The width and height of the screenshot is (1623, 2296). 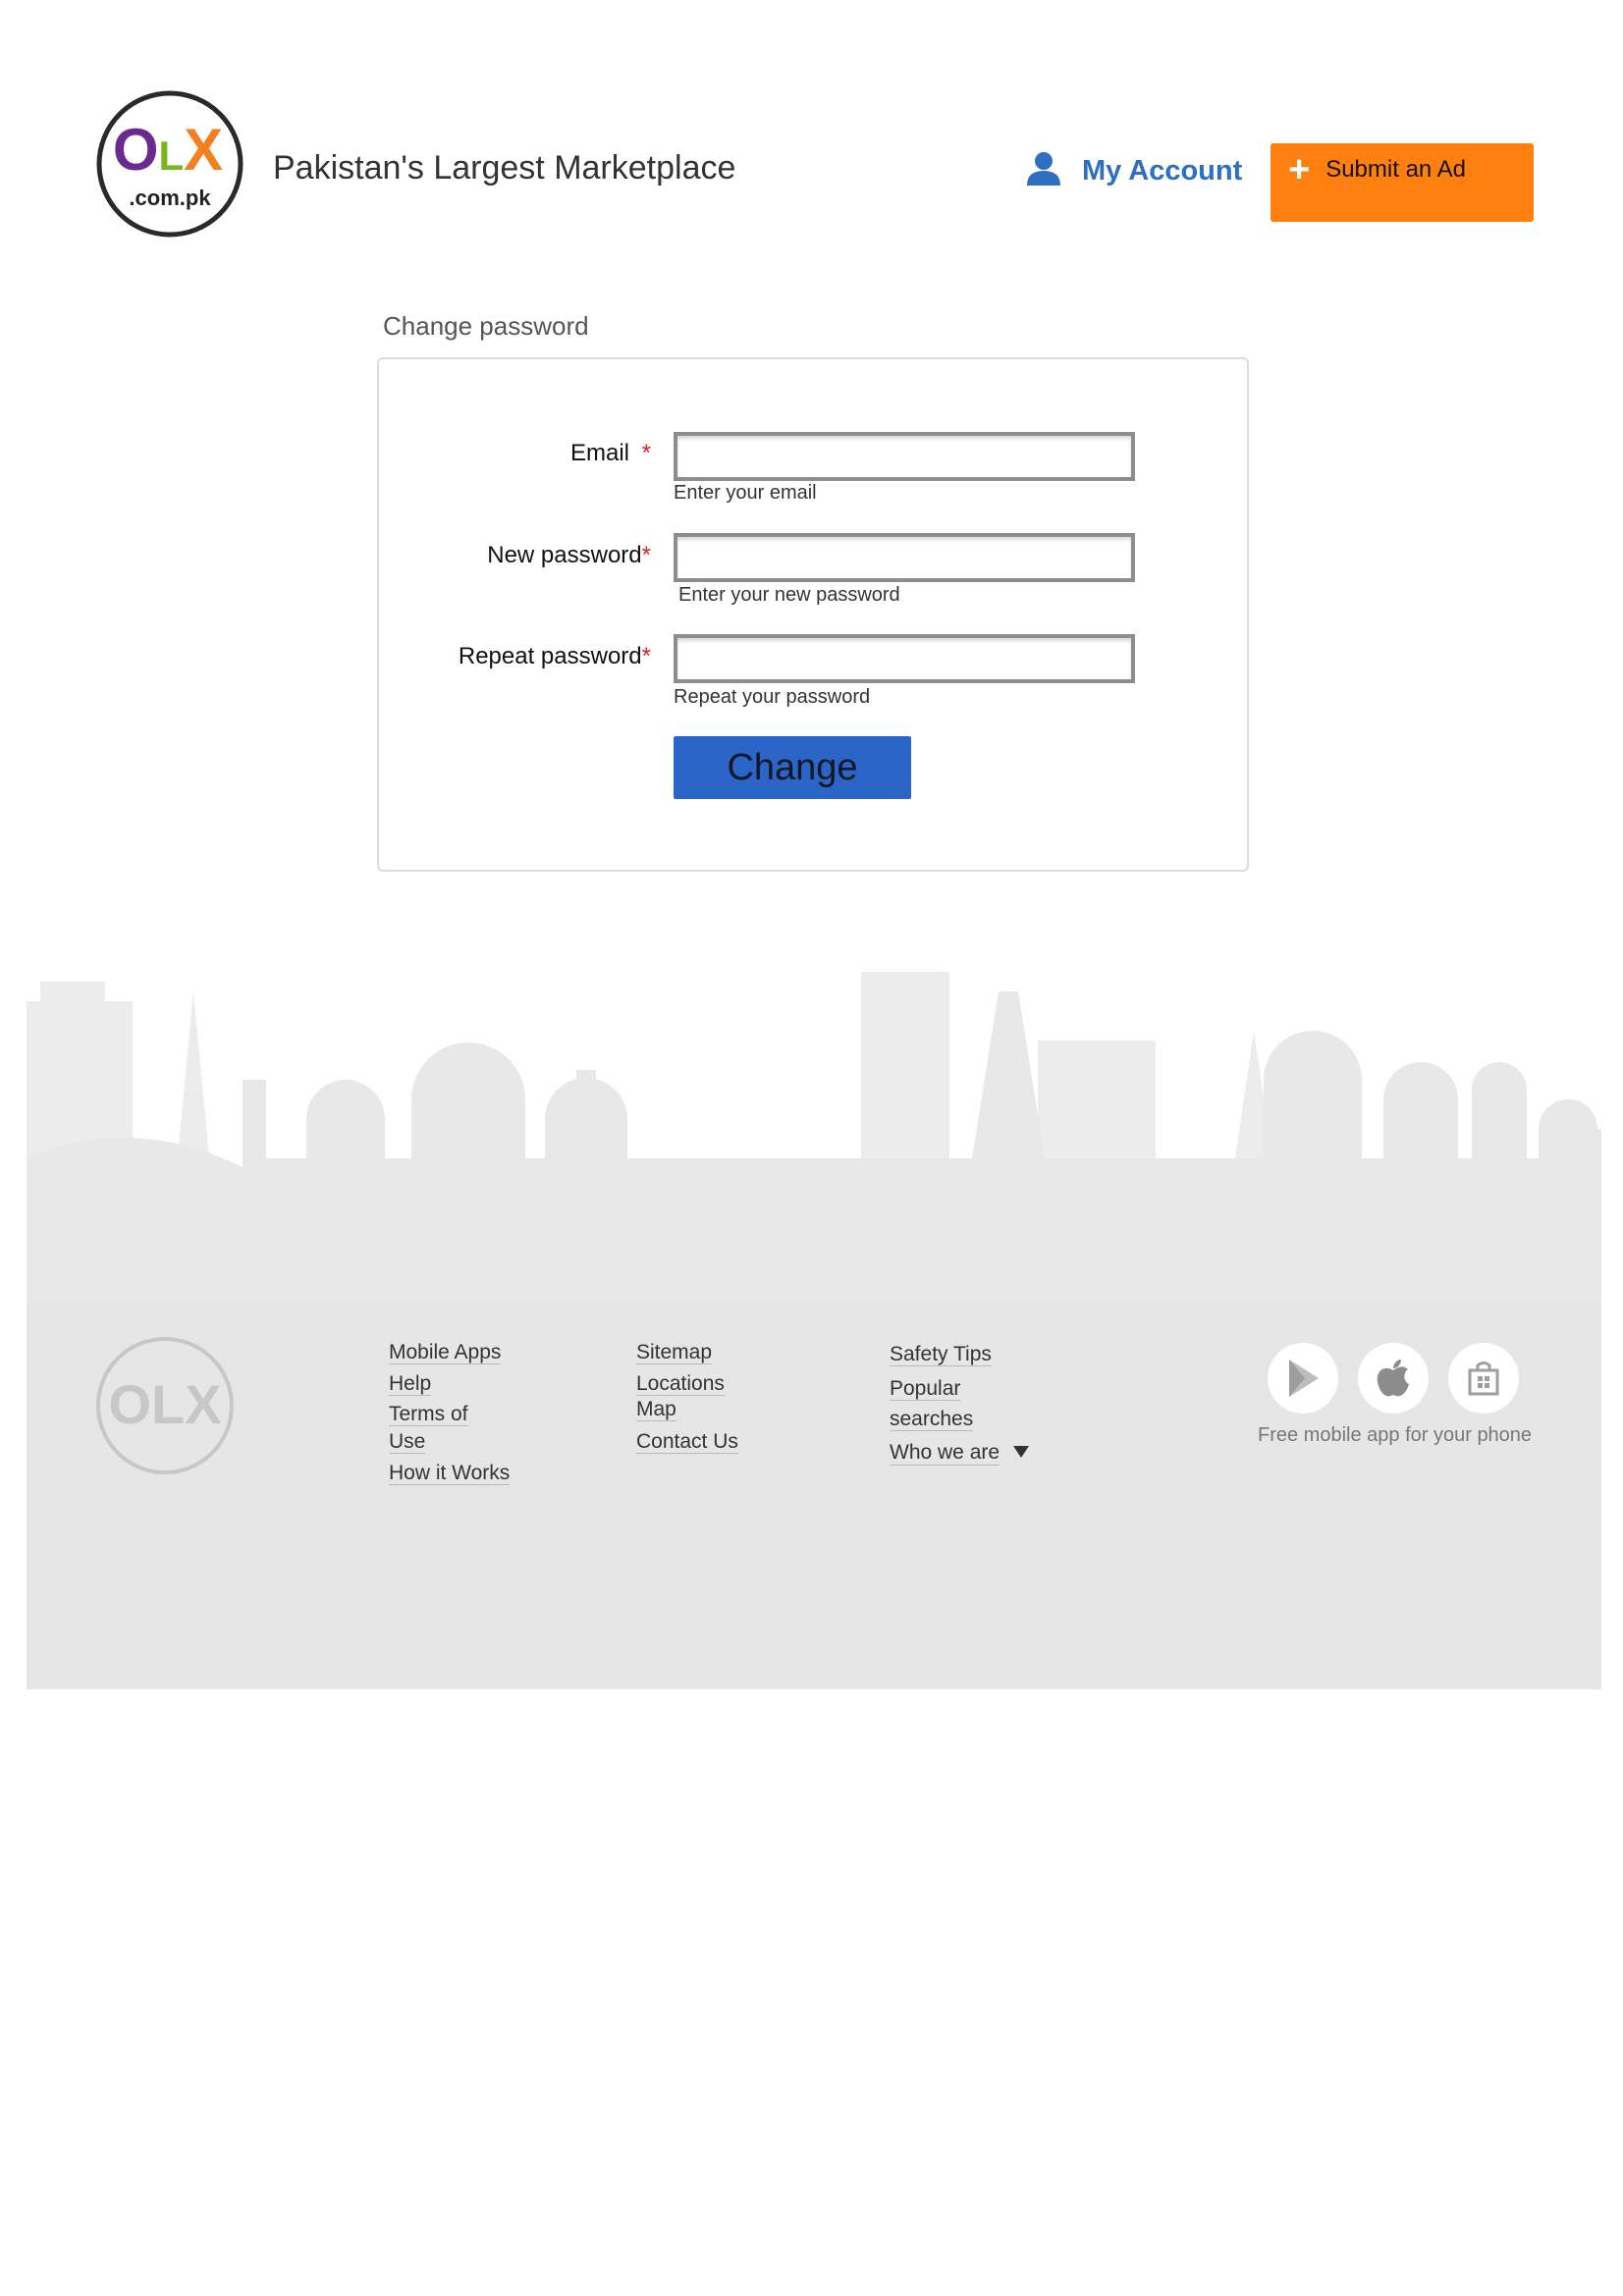 What do you see at coordinates (1396, 169) in the screenshot?
I see `submit-ad-label: Submit an Ad` at bounding box center [1396, 169].